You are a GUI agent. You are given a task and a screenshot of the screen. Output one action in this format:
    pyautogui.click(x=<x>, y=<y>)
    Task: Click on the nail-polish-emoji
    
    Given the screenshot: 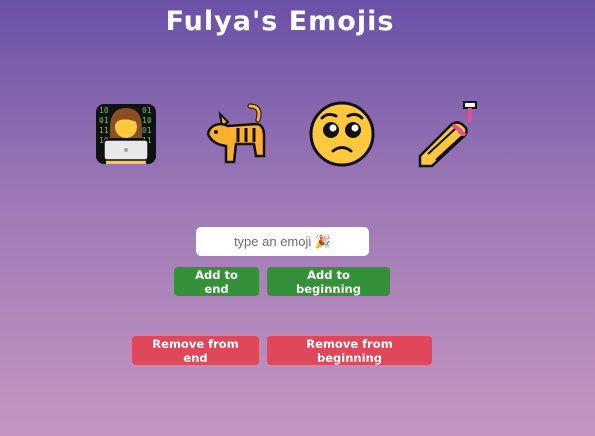 What is the action you would take?
    pyautogui.click(x=450, y=134)
    